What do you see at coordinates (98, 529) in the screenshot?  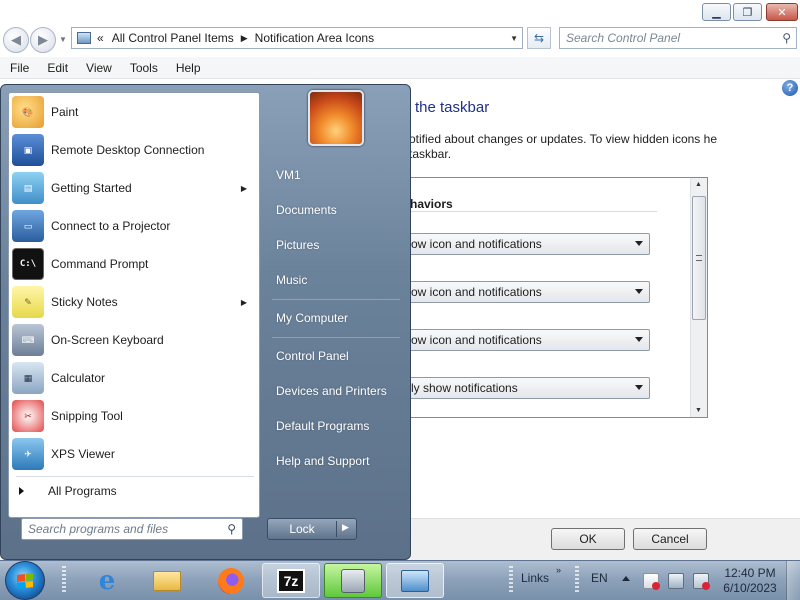 I see `start-search-input: Search programs and files` at bounding box center [98, 529].